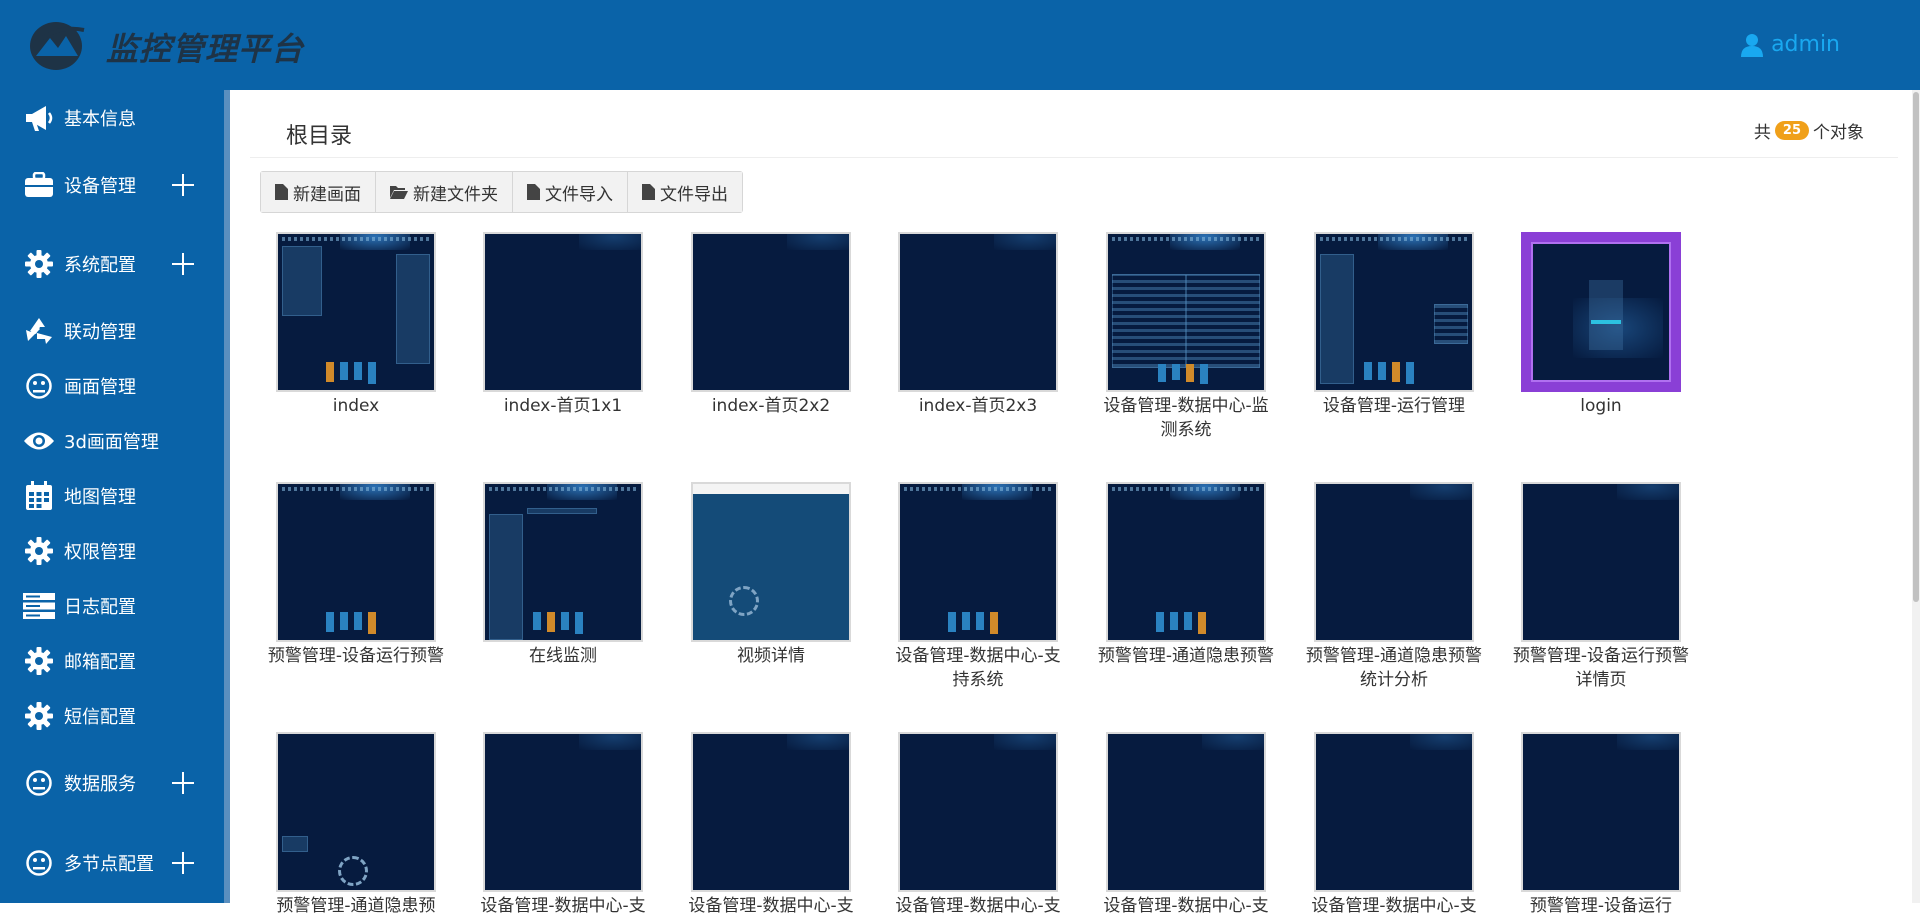 This screenshot has height=918, width=1920. What do you see at coordinates (1762, 133) in the screenshot?
I see `count-prefix: 共` at bounding box center [1762, 133].